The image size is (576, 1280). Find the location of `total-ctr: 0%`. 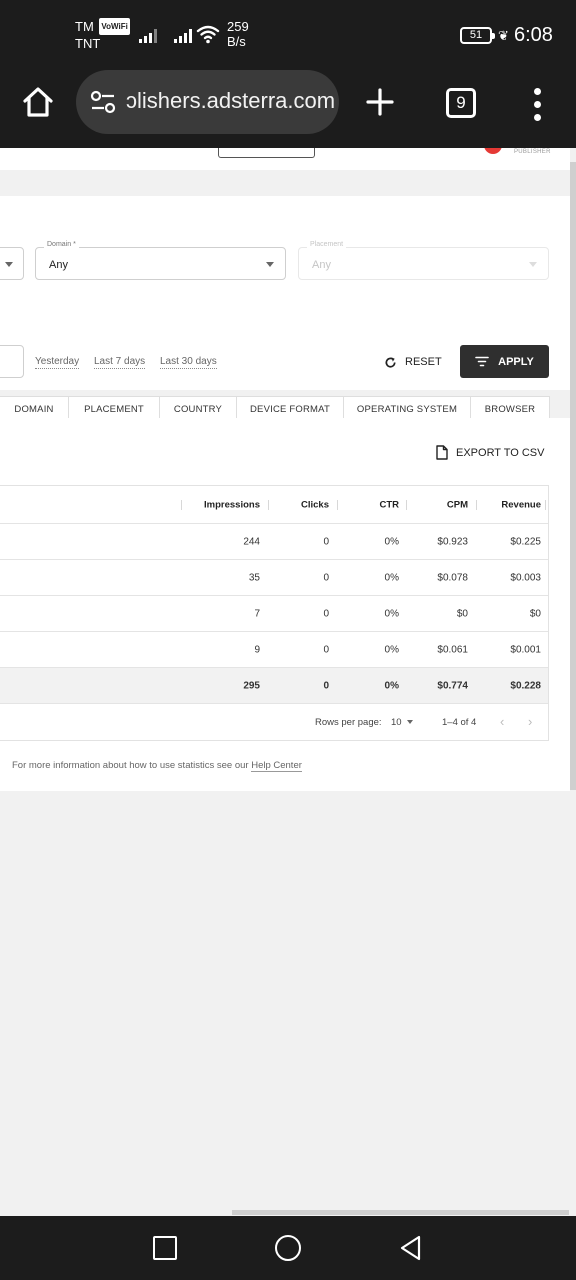

total-ctr: 0% is located at coordinates (391, 685).